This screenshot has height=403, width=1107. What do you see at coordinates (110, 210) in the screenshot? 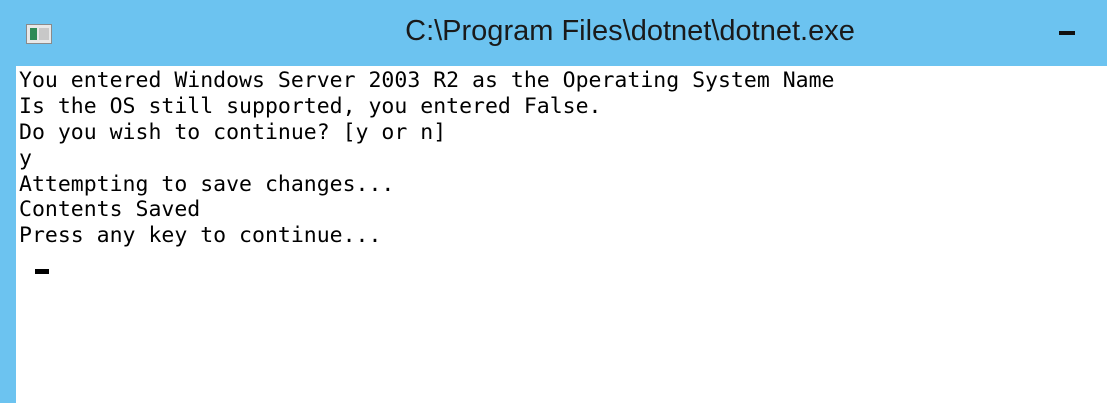
I see `console-line: Contents Saved` at bounding box center [110, 210].